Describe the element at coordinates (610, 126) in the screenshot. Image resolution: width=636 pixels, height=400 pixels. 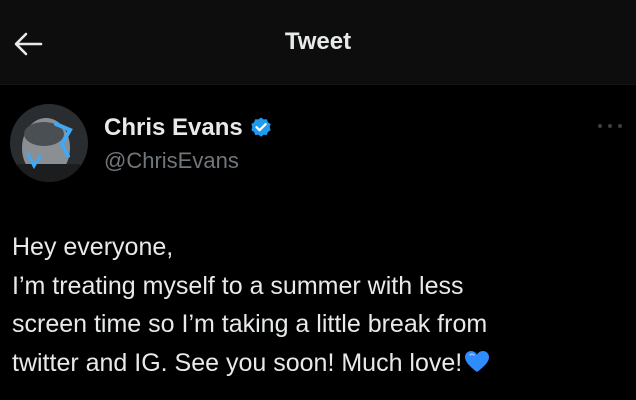
I see `more-options-icon` at that location.